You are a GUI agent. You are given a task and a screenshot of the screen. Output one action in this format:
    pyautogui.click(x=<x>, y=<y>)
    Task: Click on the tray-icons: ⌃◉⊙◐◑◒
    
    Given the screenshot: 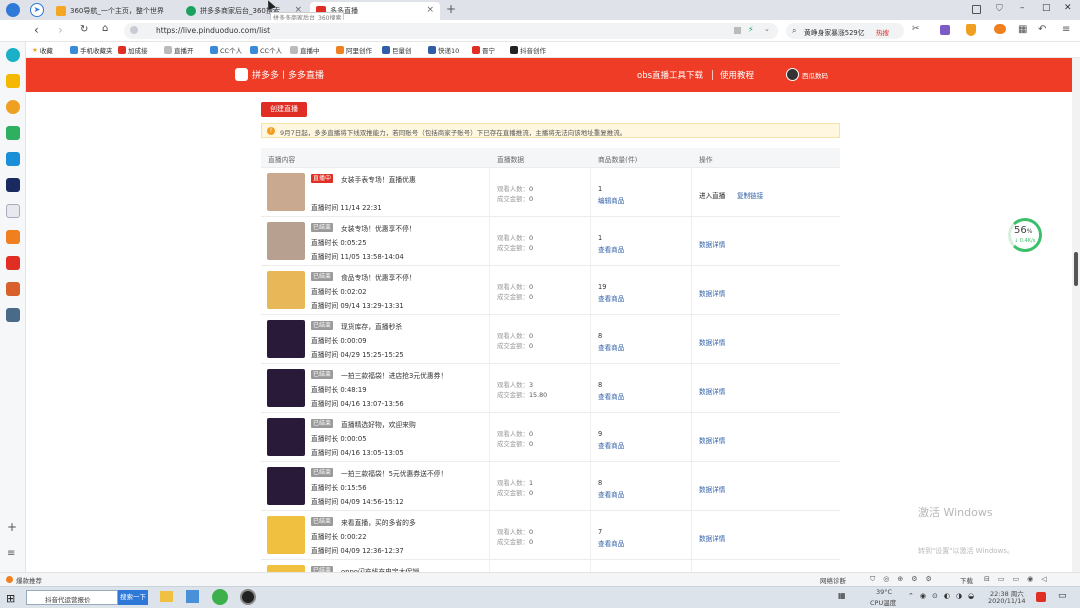 What is the action you would take?
    pyautogui.click(x=944, y=596)
    